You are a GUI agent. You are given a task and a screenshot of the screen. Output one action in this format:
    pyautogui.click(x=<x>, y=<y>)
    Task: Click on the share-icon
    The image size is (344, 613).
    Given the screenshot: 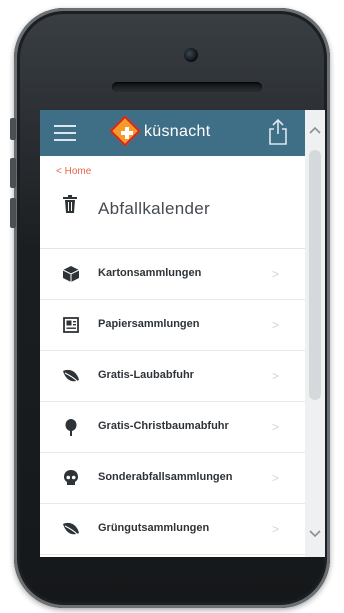 What is the action you would take?
    pyautogui.click(x=278, y=132)
    